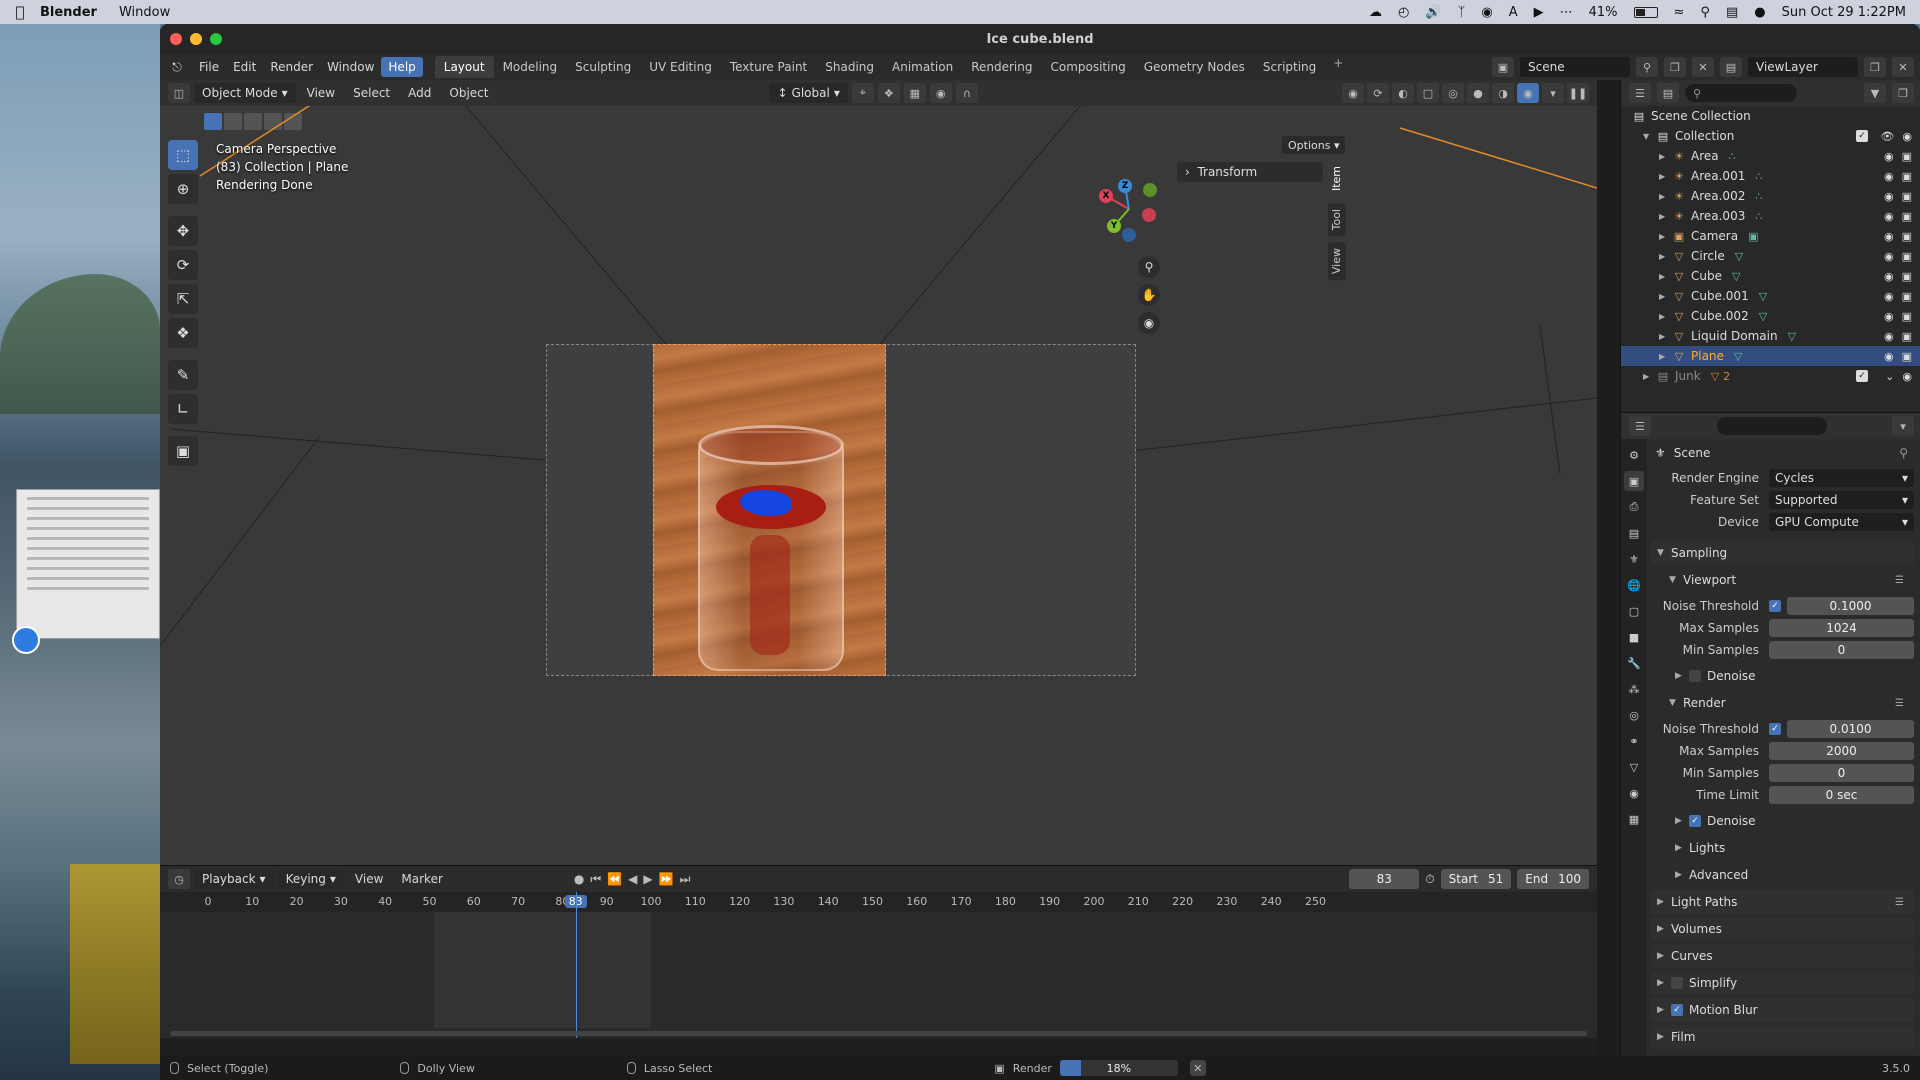 The image size is (1920, 1080). I want to click on render-max-samples-field: 2000, so click(1841, 751).